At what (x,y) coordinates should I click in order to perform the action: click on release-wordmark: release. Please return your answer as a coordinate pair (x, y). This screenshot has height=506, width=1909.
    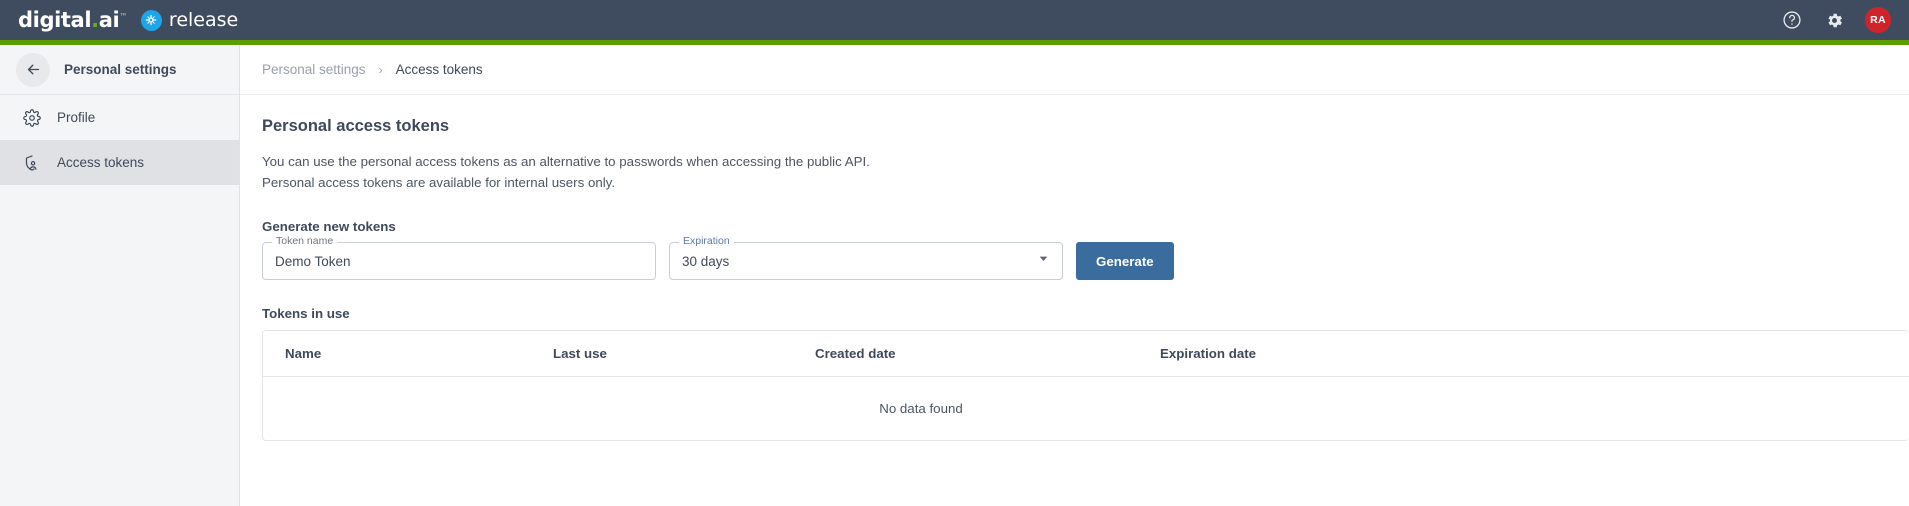
    Looking at the image, I should click on (203, 20).